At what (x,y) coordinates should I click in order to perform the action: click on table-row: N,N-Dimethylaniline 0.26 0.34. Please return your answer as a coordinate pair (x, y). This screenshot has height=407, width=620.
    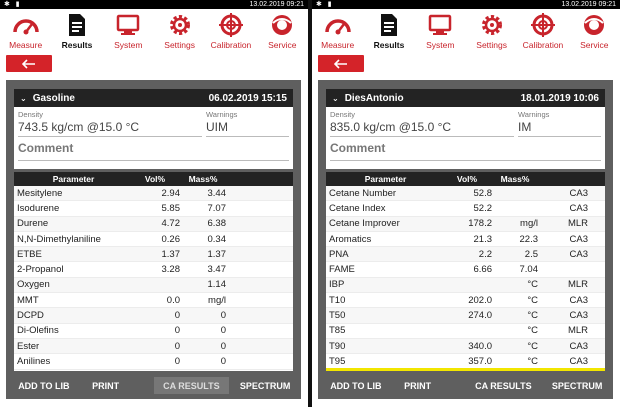
    Looking at the image, I should click on (153, 240).